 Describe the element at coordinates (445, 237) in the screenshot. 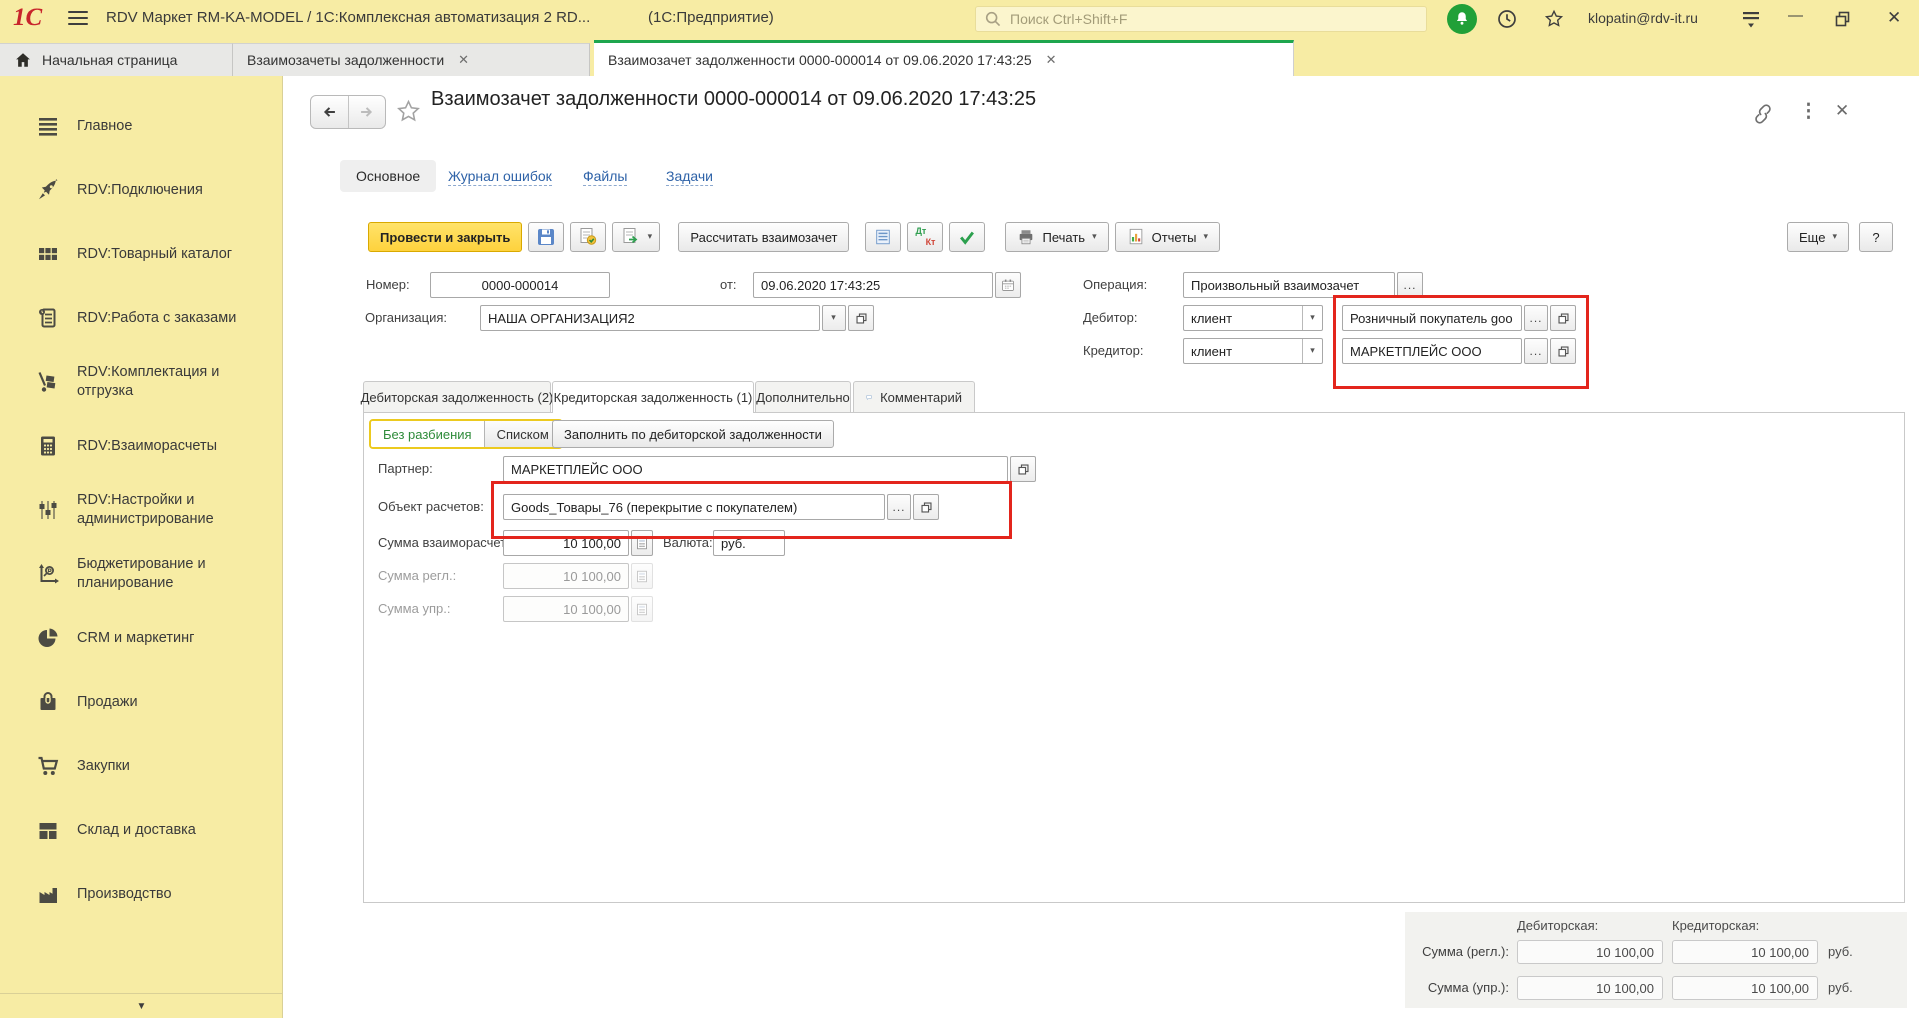

I see `post-and-close-button: Провести и закрыть` at that location.